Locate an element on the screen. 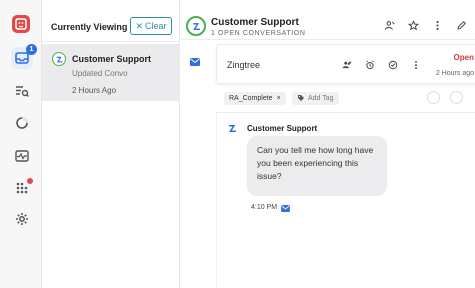 The width and height of the screenshot is (475, 288). star-icon is located at coordinates (413, 25).